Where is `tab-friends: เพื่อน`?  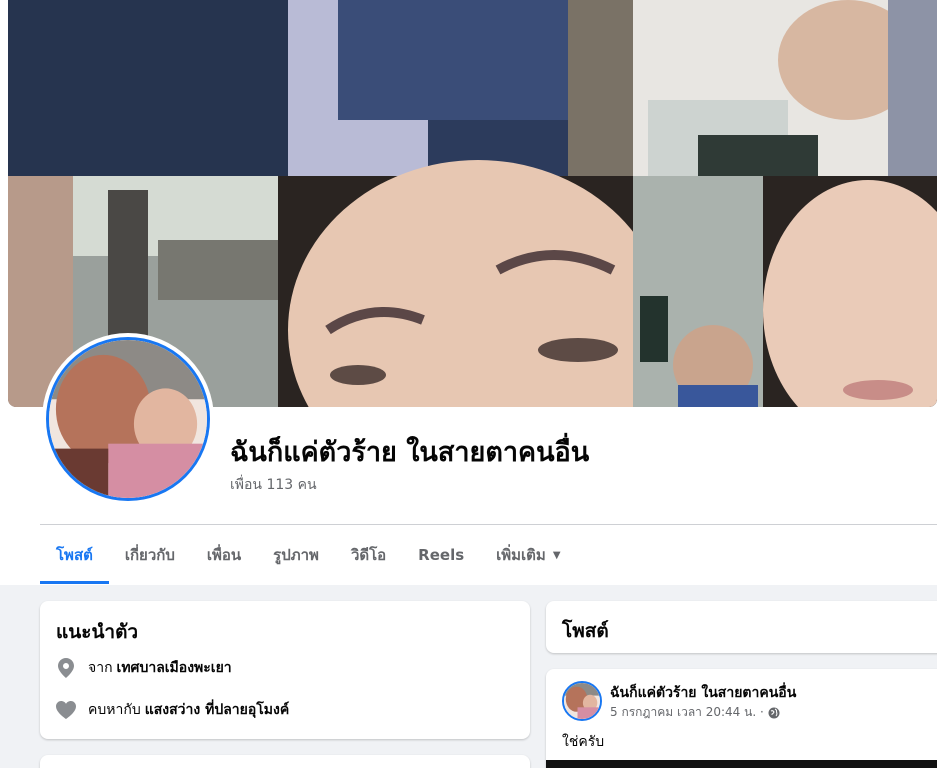
tab-friends: เพื่อน is located at coordinates (224, 555).